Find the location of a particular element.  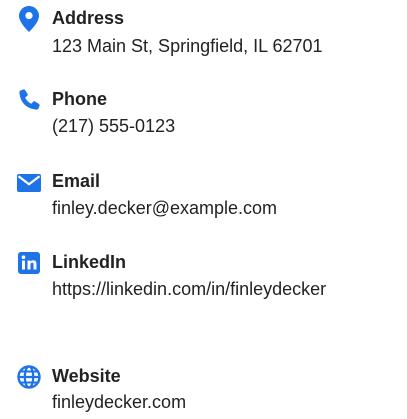

map-pin-icon is located at coordinates (29, 19).